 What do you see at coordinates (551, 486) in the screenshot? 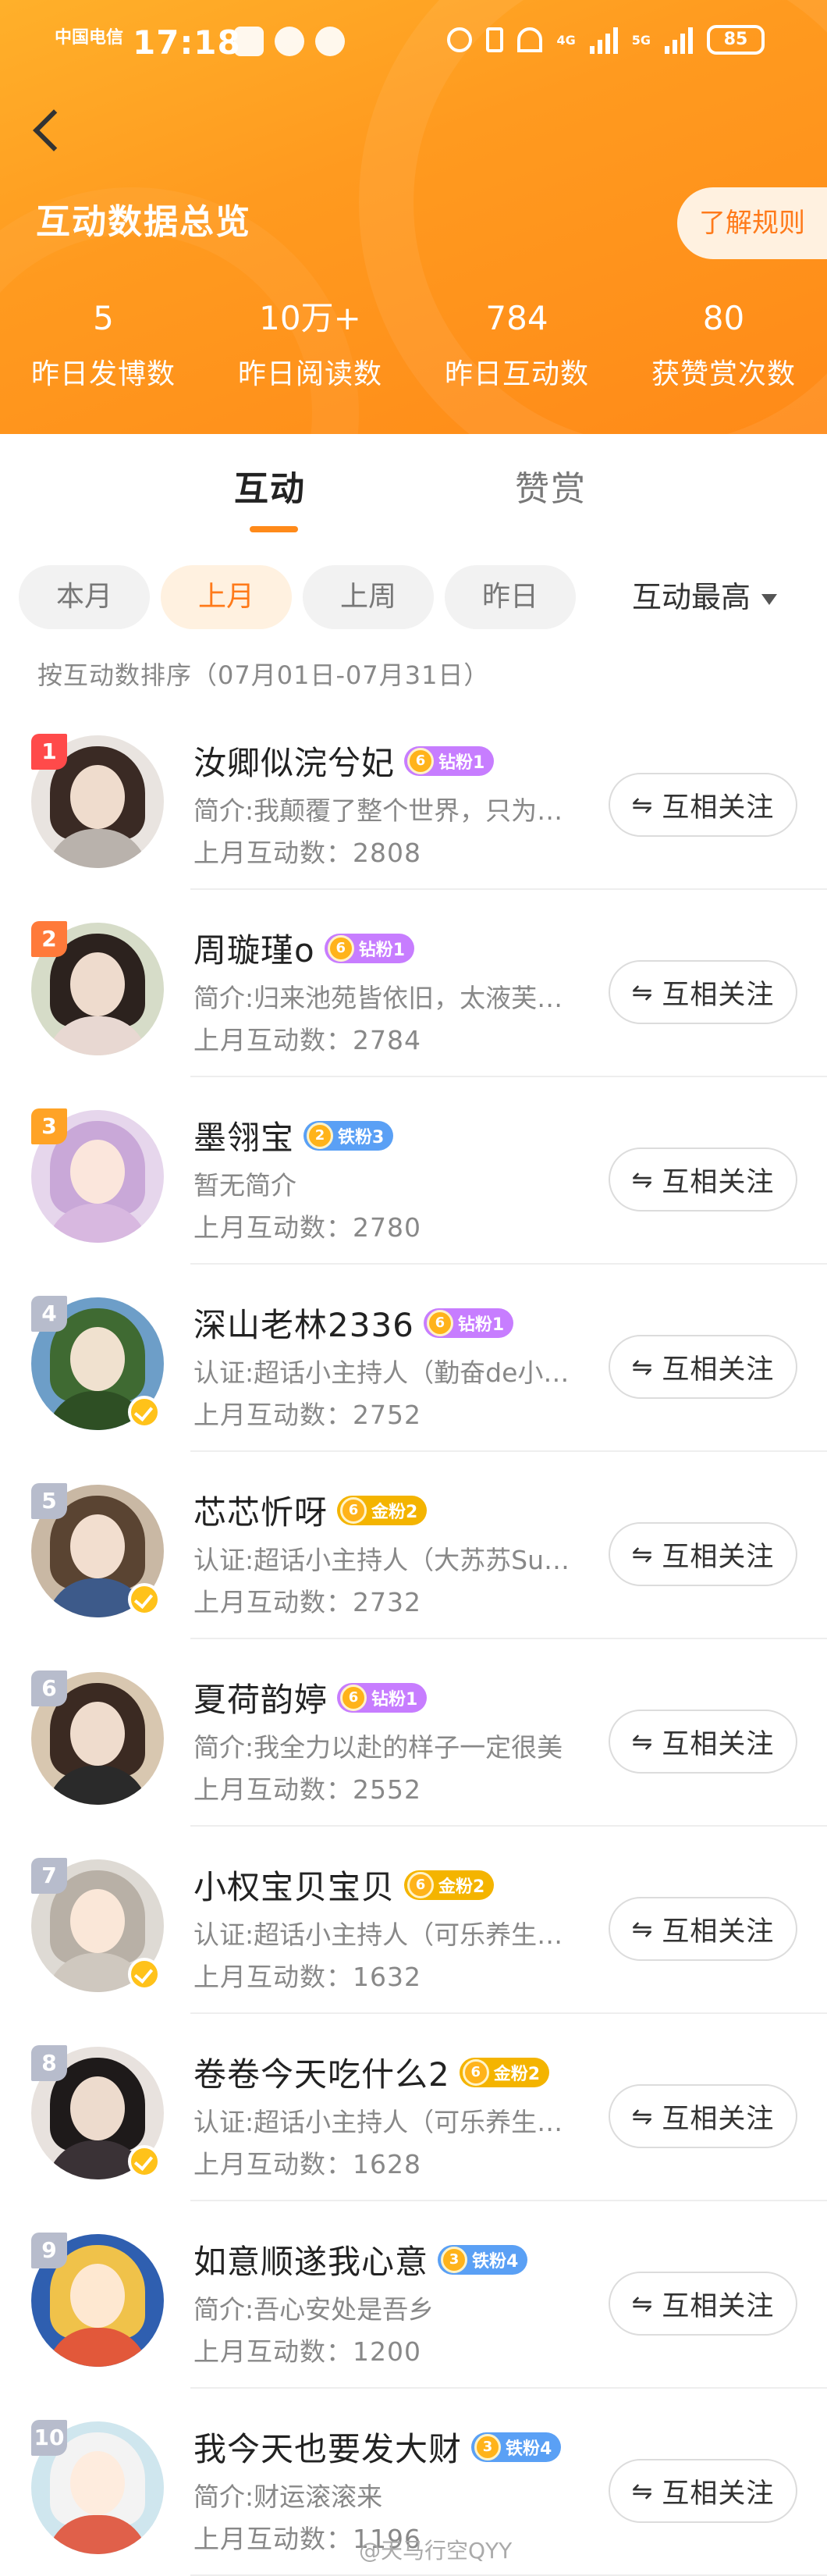
I see `tab-reward: 赞赏` at bounding box center [551, 486].